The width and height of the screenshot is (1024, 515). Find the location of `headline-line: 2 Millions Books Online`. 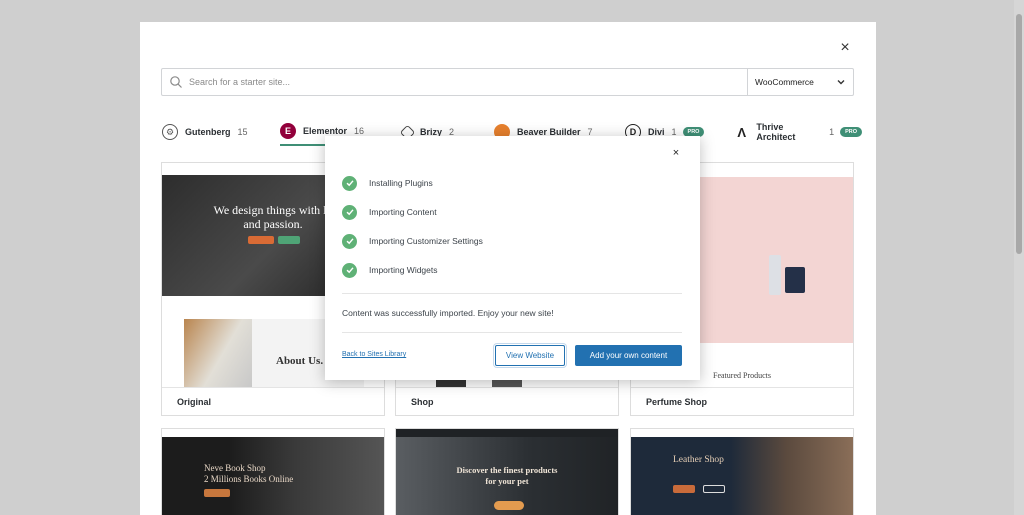

headline-line: 2 Millions Books Online is located at coordinates (249, 479).